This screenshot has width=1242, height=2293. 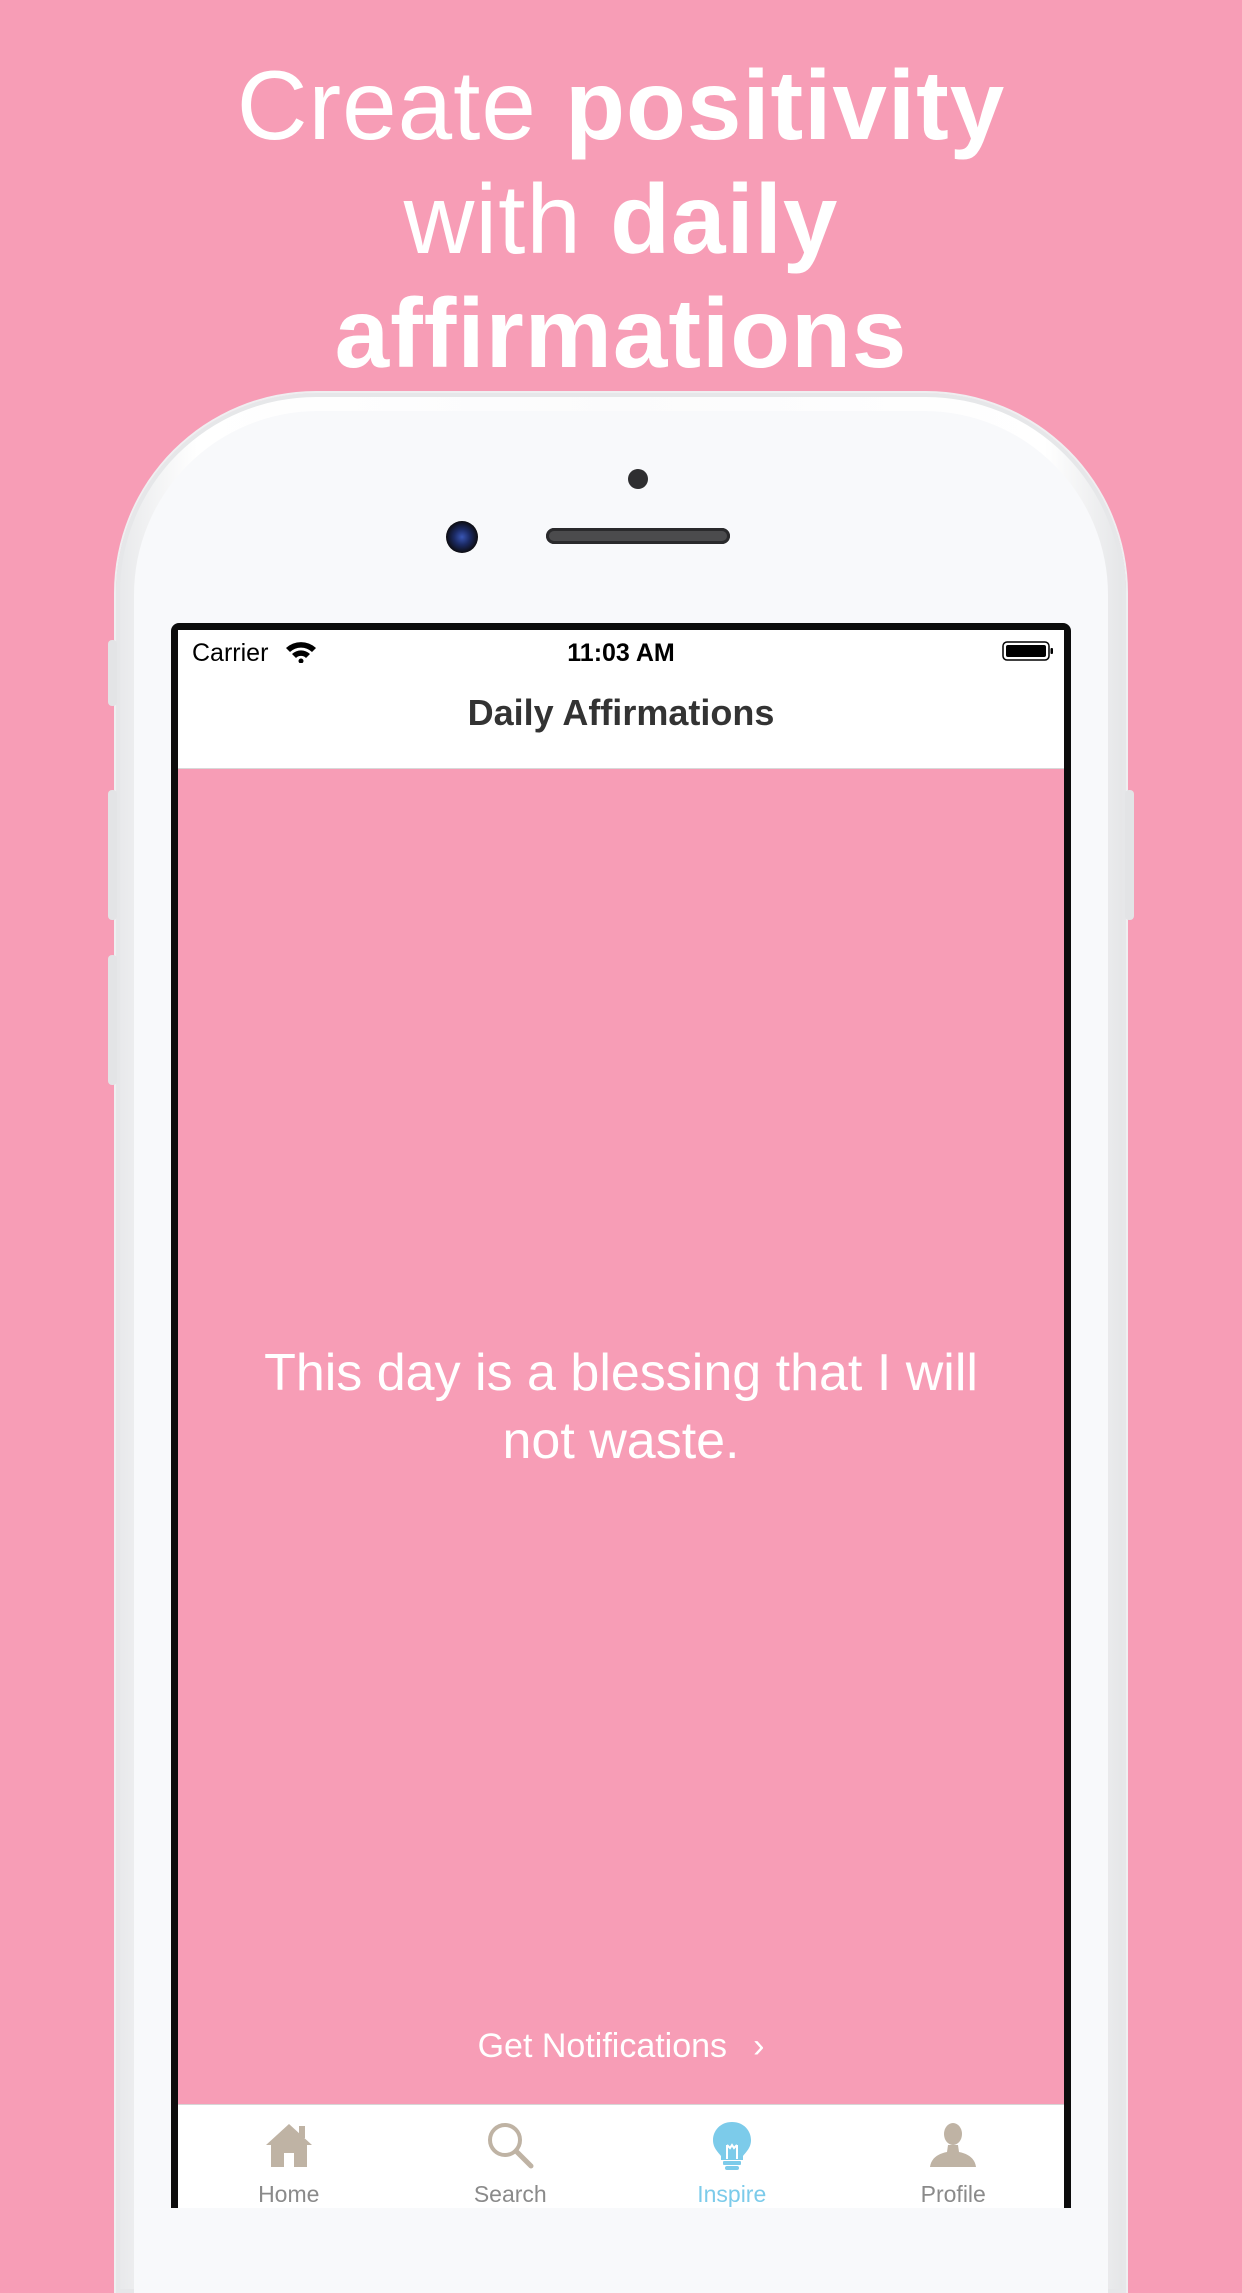 I want to click on get-notifications-link: Get Notifications ›, so click(x=621, y=2046).